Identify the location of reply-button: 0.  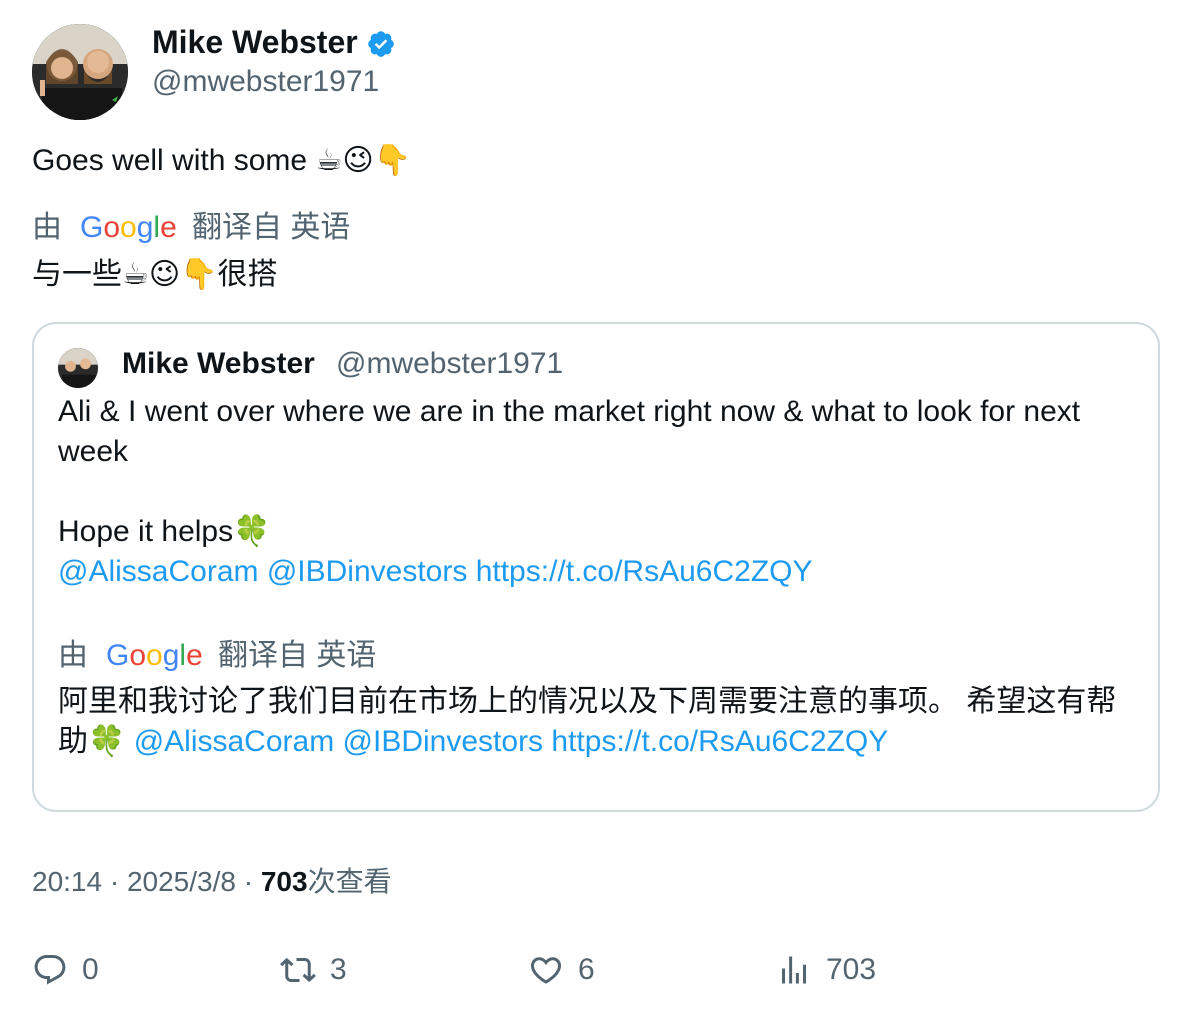
(65, 970).